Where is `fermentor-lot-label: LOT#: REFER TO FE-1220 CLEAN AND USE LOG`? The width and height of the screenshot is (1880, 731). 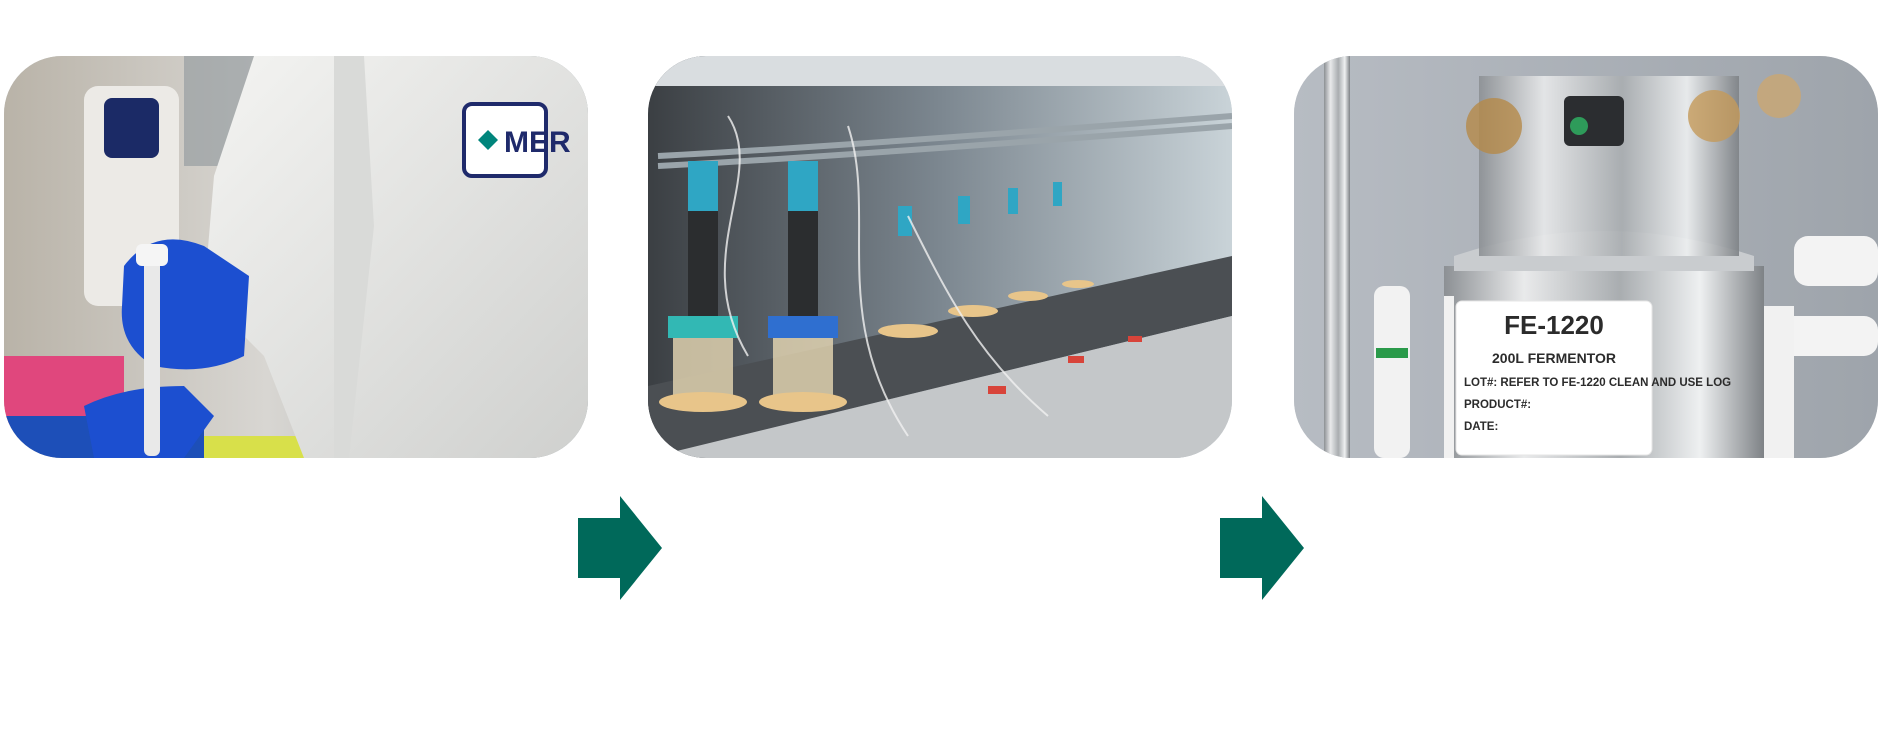 fermentor-lot-label: LOT#: REFER TO FE-1220 CLEAN AND USE LOG is located at coordinates (1597, 383).